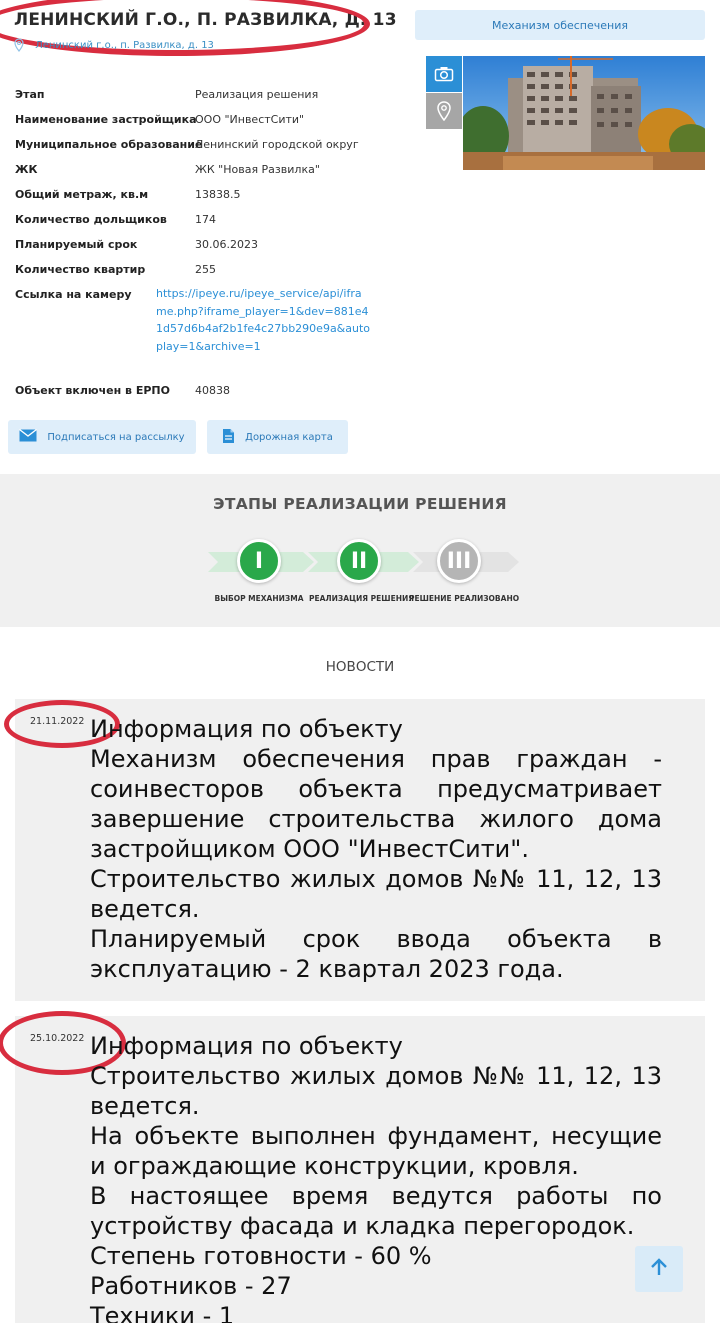 Image resolution: width=720 pixels, height=1323 pixels. What do you see at coordinates (277, 144) in the screenshot?
I see `info-value-municipality: Ленинский городской округ` at bounding box center [277, 144].